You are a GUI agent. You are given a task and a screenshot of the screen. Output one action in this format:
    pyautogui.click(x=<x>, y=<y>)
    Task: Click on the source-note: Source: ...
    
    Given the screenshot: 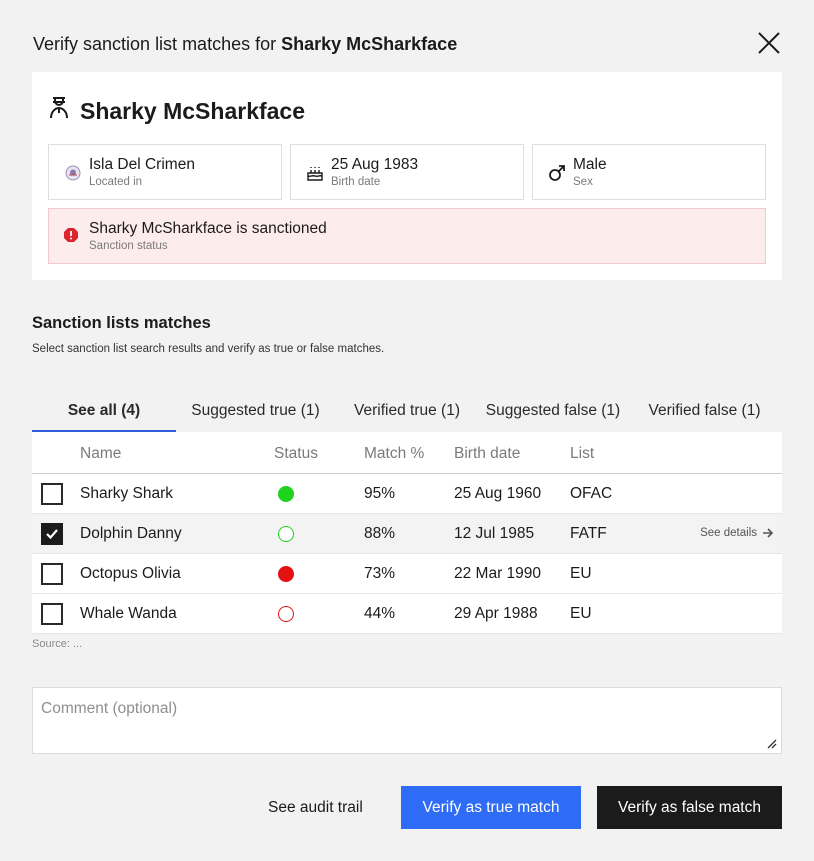 What is the action you would take?
    pyautogui.click(x=57, y=644)
    